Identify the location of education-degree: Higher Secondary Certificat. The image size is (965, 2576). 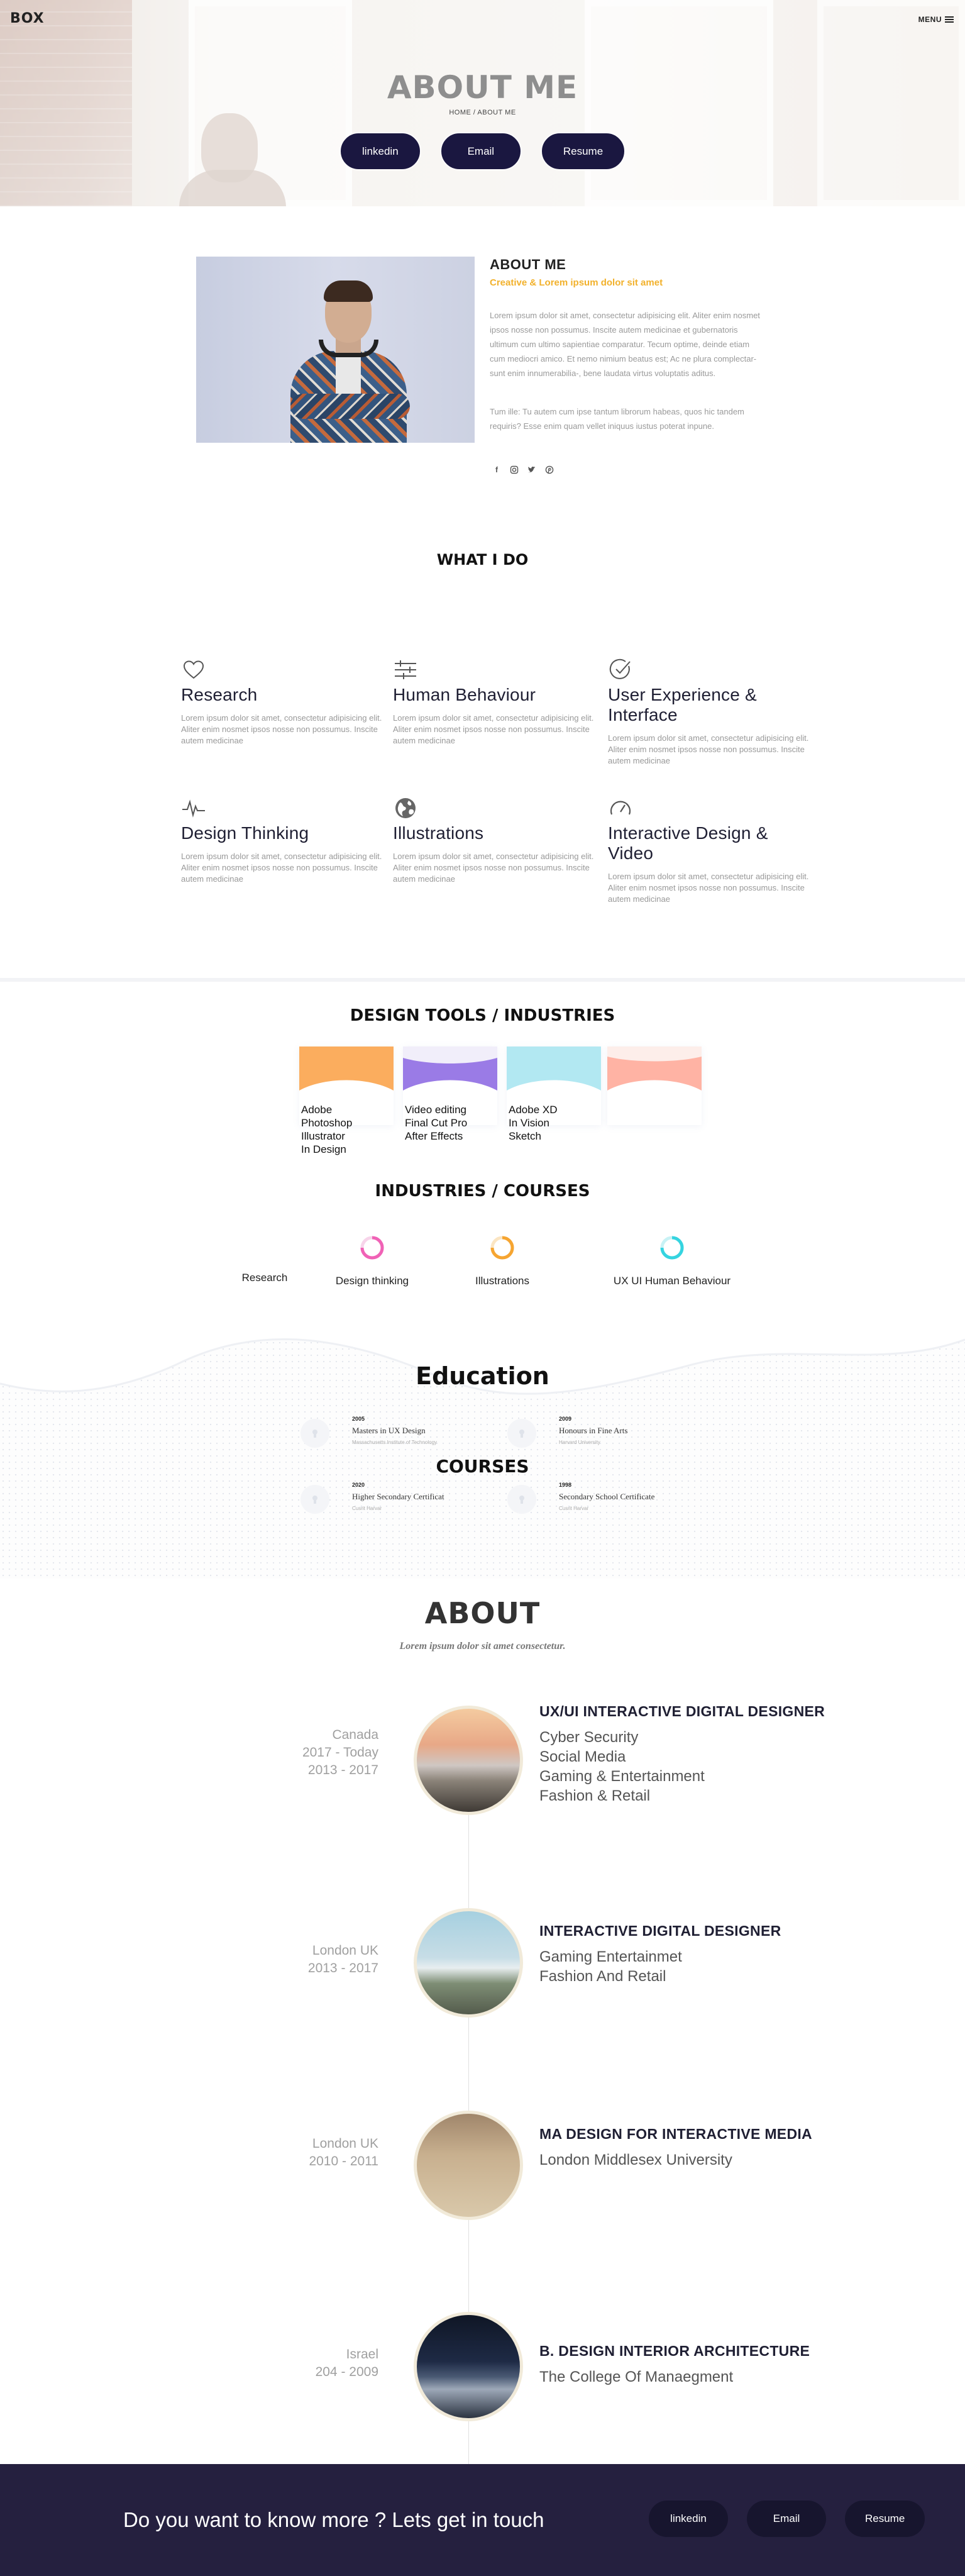
(398, 1496).